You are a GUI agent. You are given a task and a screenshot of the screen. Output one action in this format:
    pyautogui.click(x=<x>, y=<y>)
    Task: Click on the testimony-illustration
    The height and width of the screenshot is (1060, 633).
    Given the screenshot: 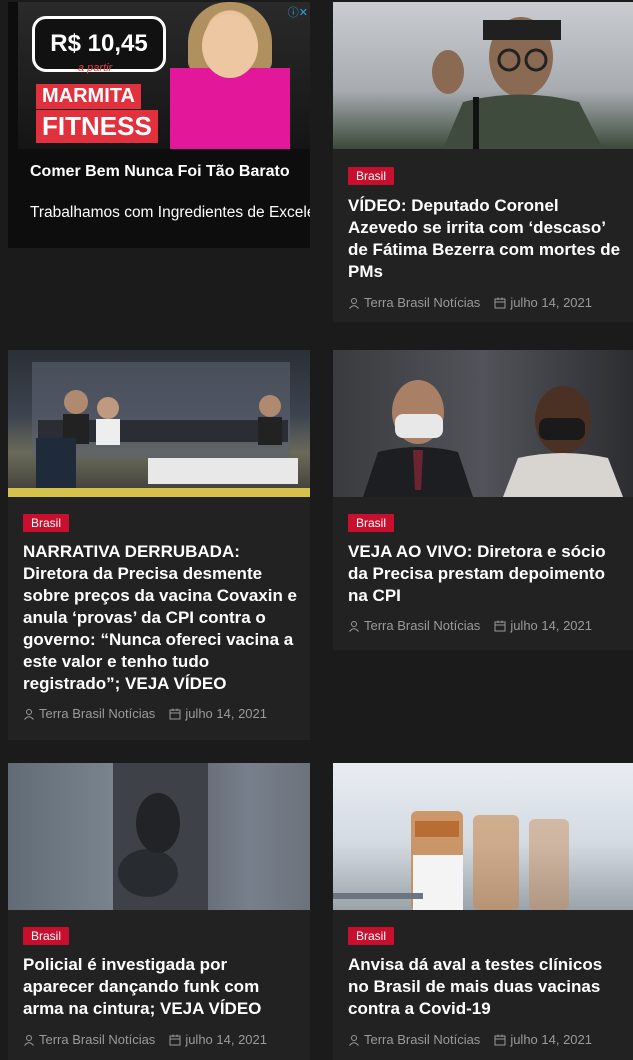 What is the action you would take?
    pyautogui.click(x=493, y=438)
    